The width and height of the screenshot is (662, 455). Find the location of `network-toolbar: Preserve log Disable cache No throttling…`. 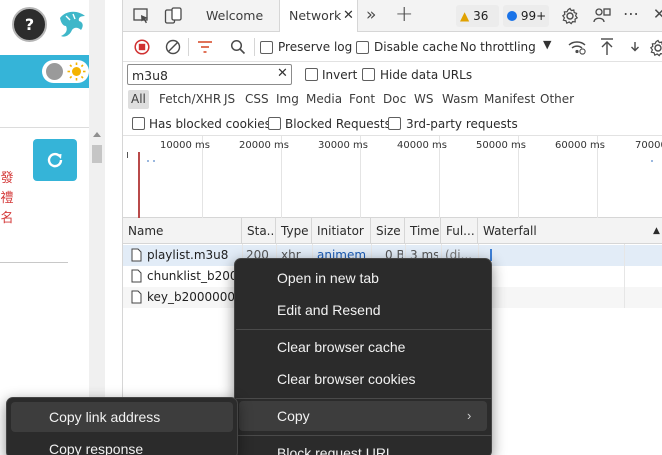

network-toolbar: Preserve log Disable cache No throttling… is located at coordinates (392, 47).